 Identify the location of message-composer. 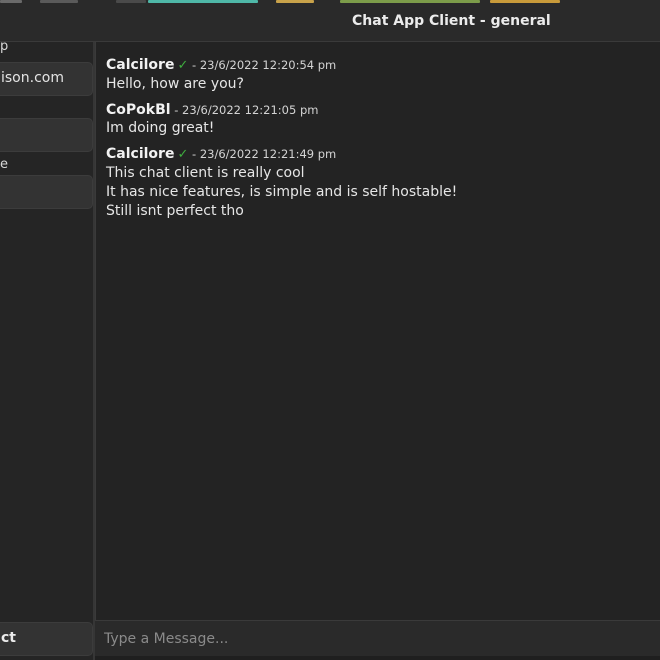
(377, 638).